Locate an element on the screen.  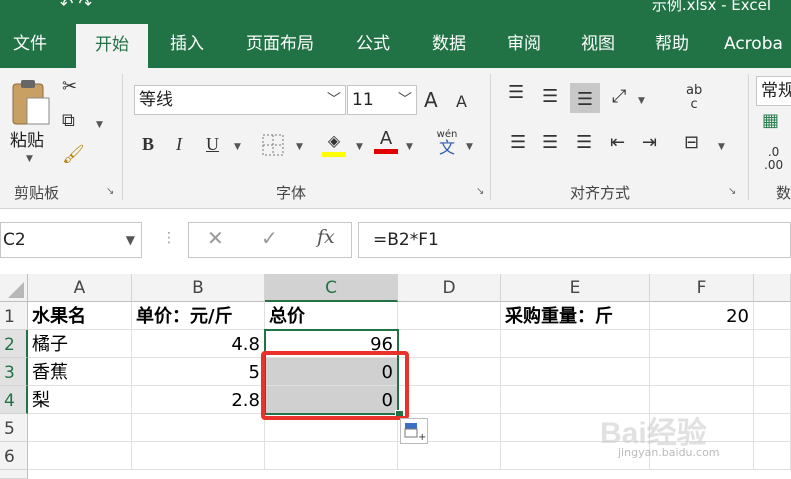
font-name-combo: 等线 ﹀ is located at coordinates (240, 100).